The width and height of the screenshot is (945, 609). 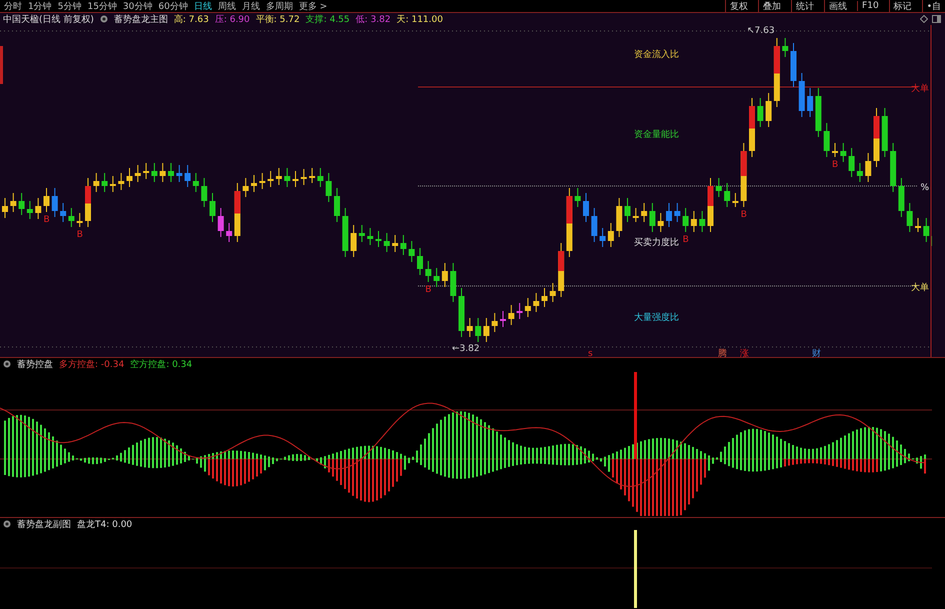 What do you see at coordinates (761, 31) in the screenshot?
I see `high-price-marker: ↖7.63` at bounding box center [761, 31].